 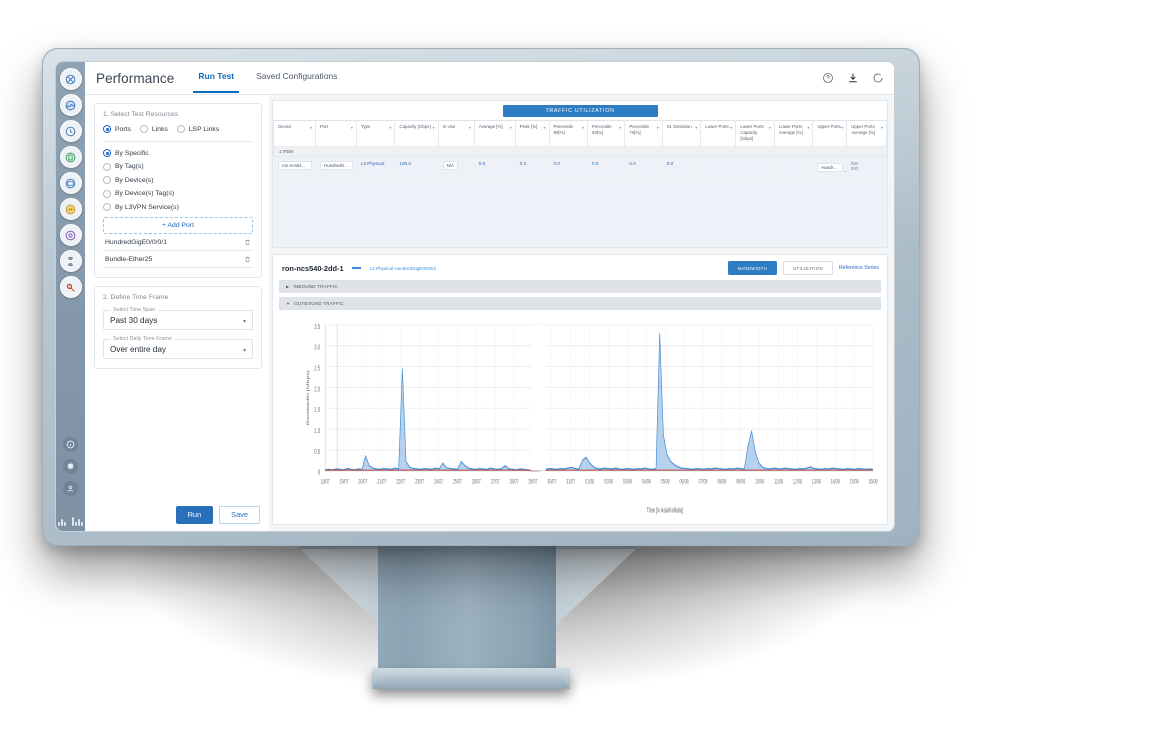 What do you see at coordinates (107, 129) in the screenshot?
I see `radio-dot` at bounding box center [107, 129].